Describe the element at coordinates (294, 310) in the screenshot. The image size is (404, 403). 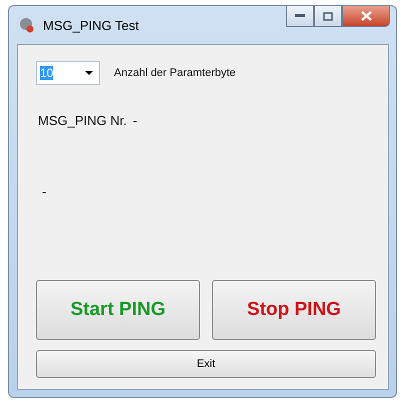
I see `stop-button: Stop PING` at that location.